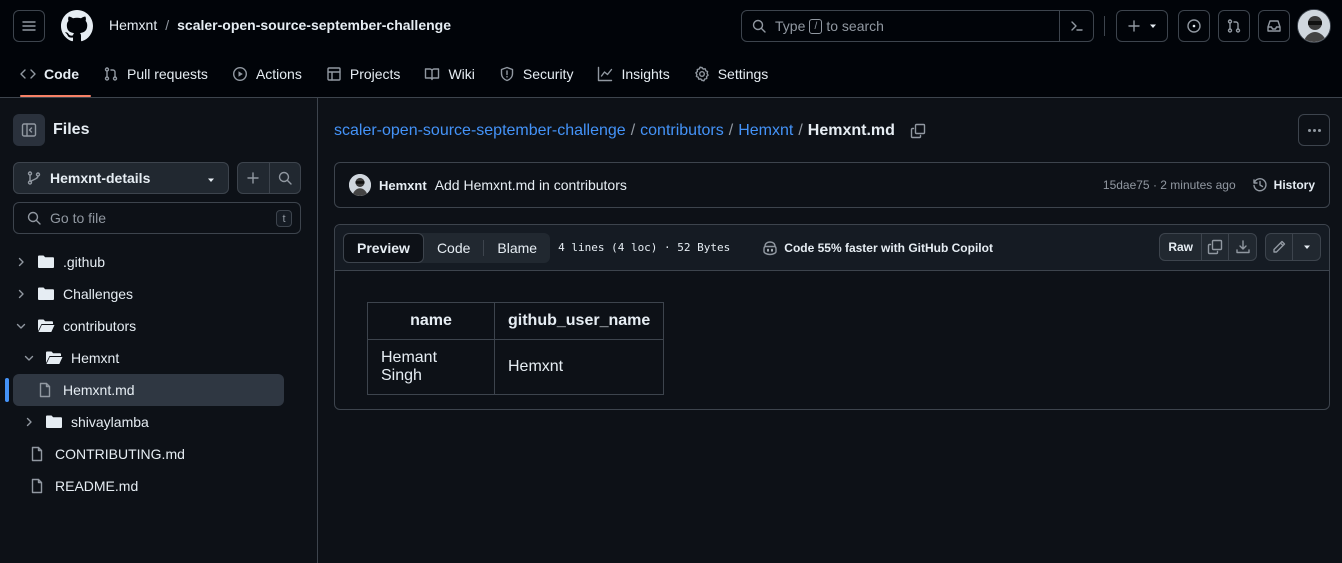 This screenshot has height=563, width=1342. Describe the element at coordinates (1283, 185) in the screenshot. I see `history-button: History` at that location.